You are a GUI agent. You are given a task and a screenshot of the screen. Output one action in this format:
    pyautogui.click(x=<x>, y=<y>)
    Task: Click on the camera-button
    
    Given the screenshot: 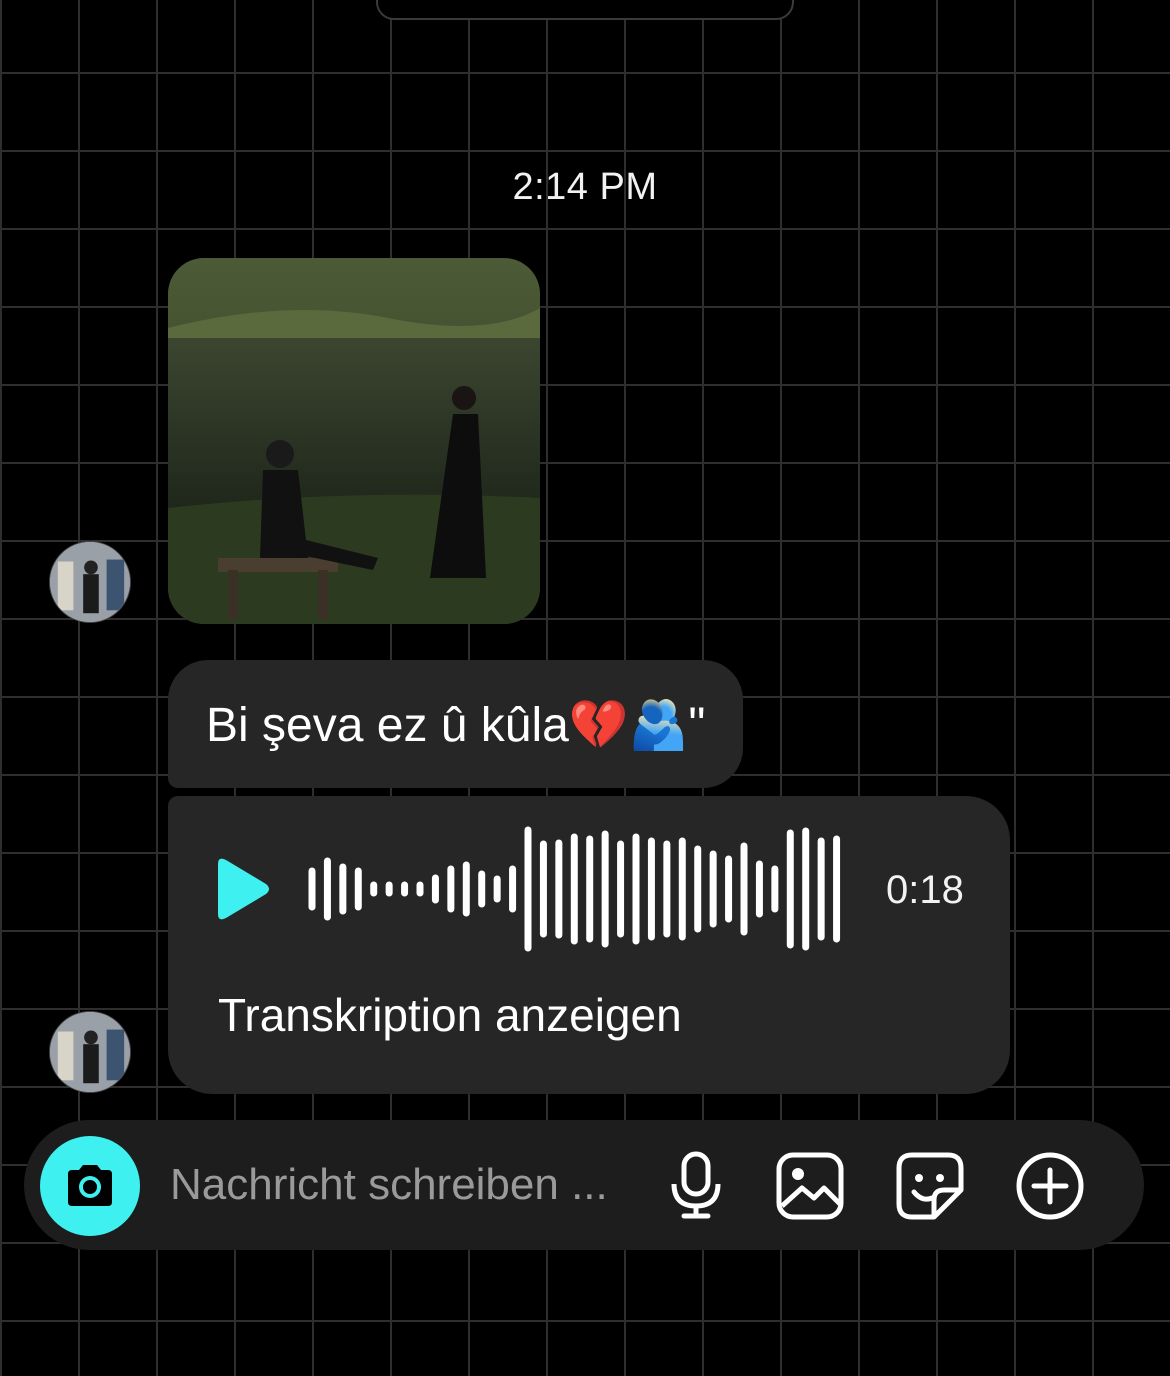 What is the action you would take?
    pyautogui.click(x=90, y=1186)
    